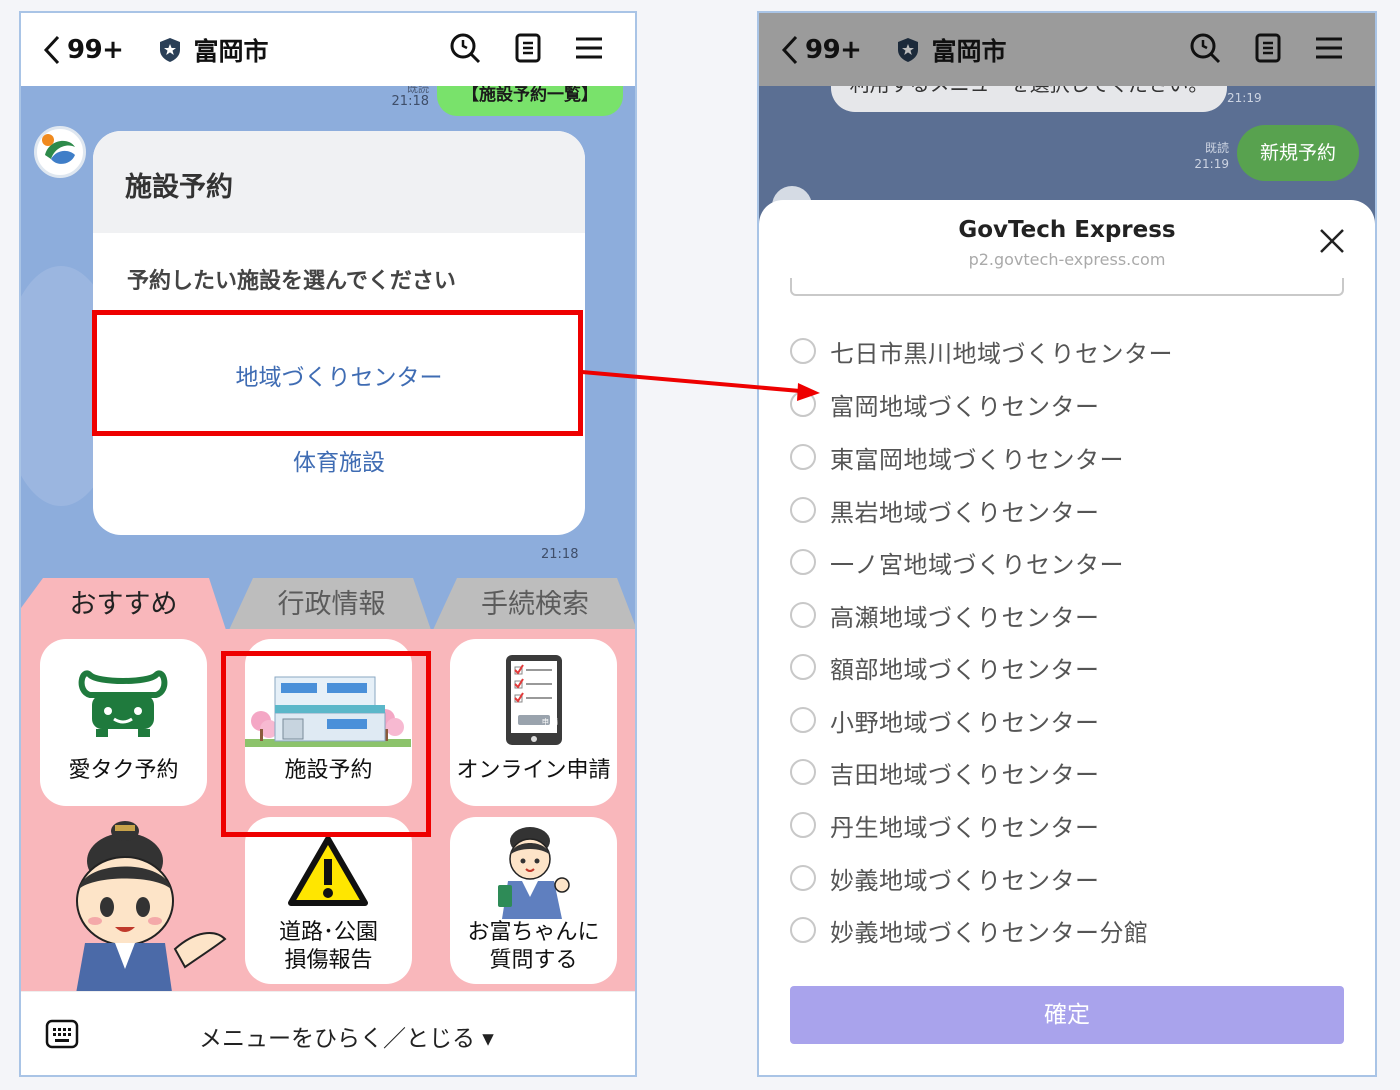 The height and width of the screenshot is (1090, 1400). What do you see at coordinates (328, 49) in the screenshot?
I see `chat-header: 99+ 富岡市` at bounding box center [328, 49].